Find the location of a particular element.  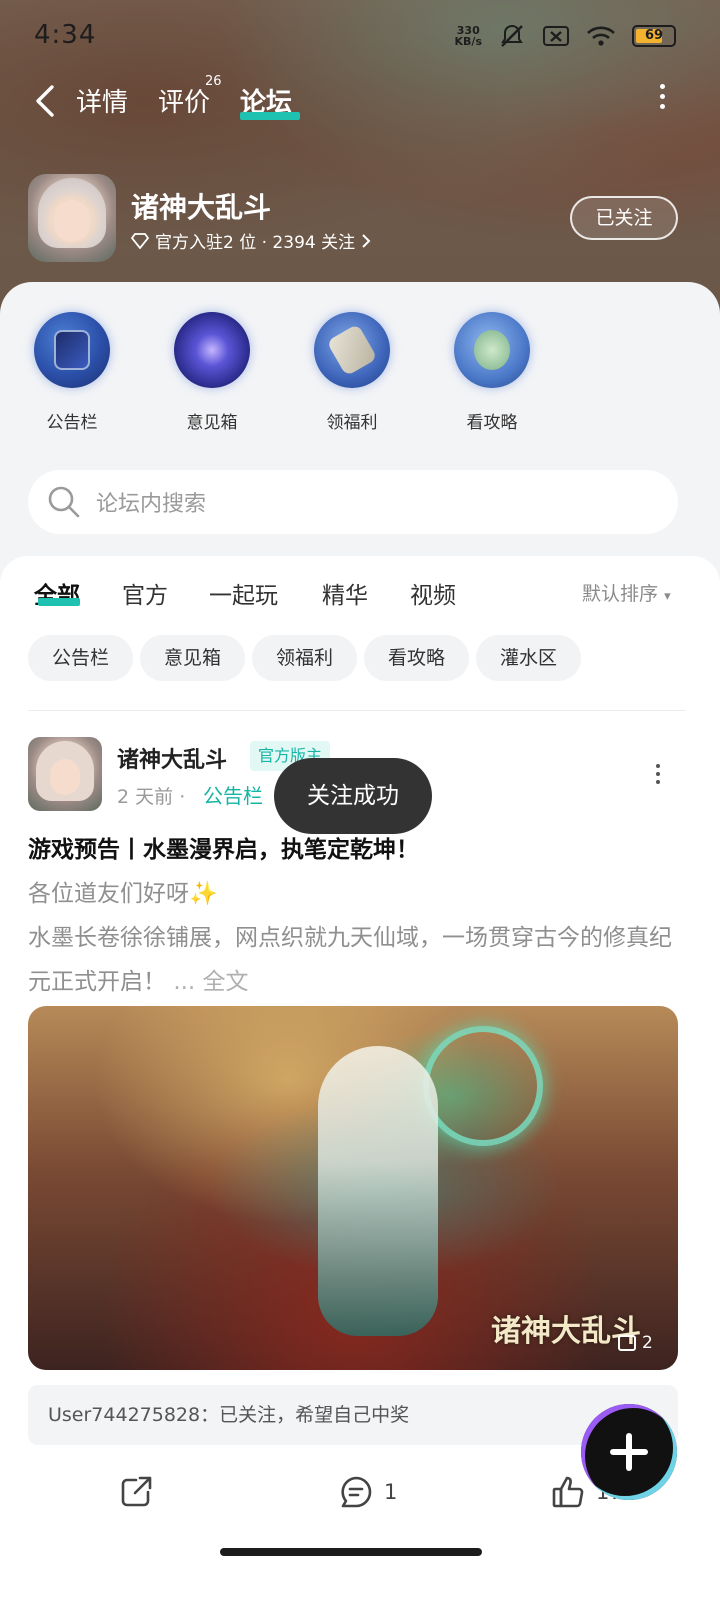

read-more-link: ... 全文 is located at coordinates (210, 982).